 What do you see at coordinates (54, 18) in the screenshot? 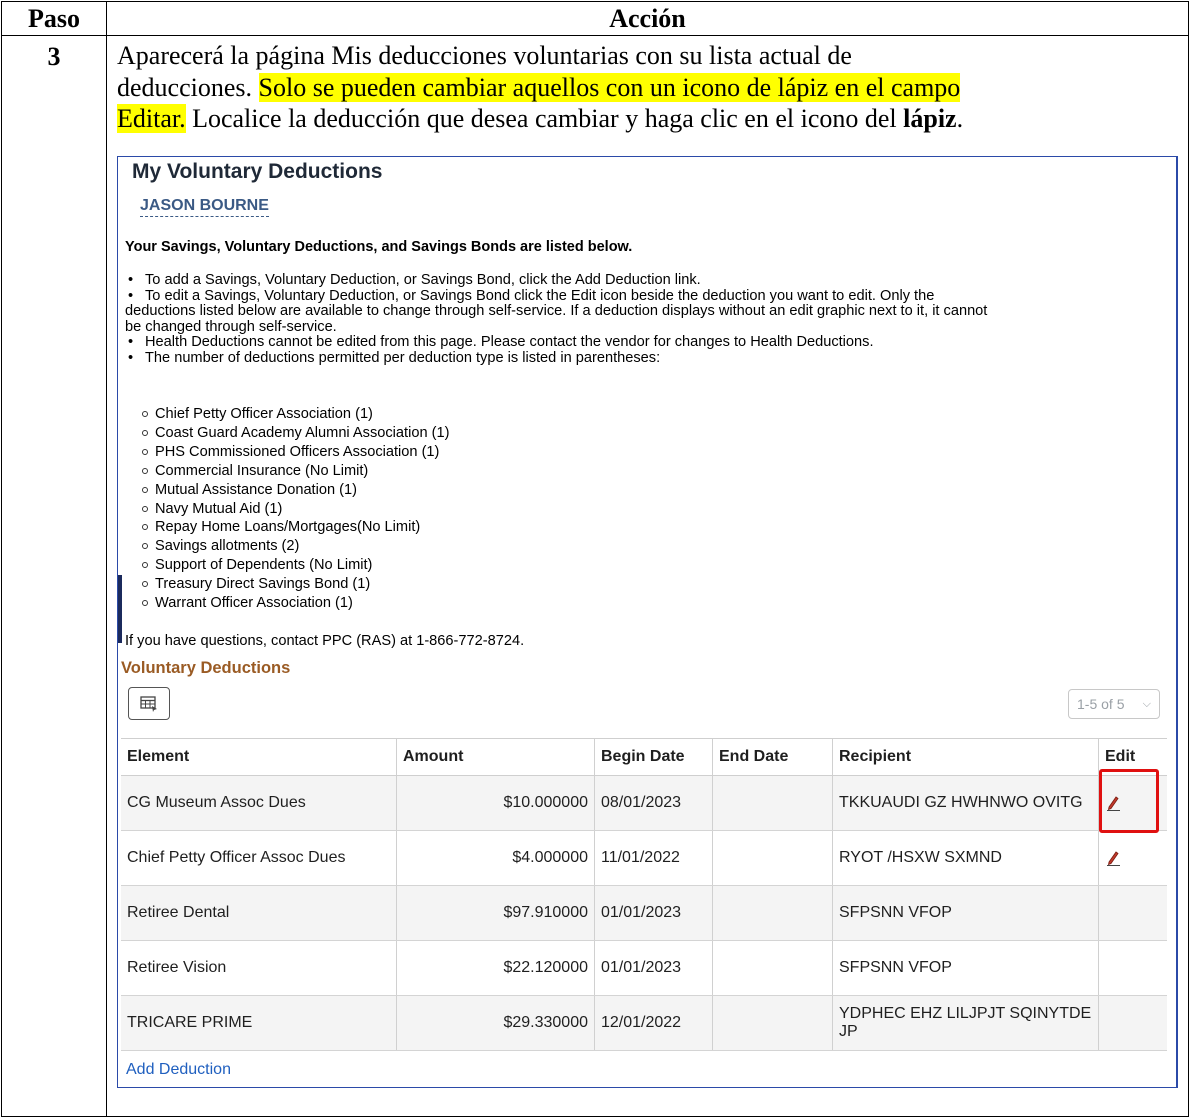
I see `header-paso: Paso` at bounding box center [54, 18].